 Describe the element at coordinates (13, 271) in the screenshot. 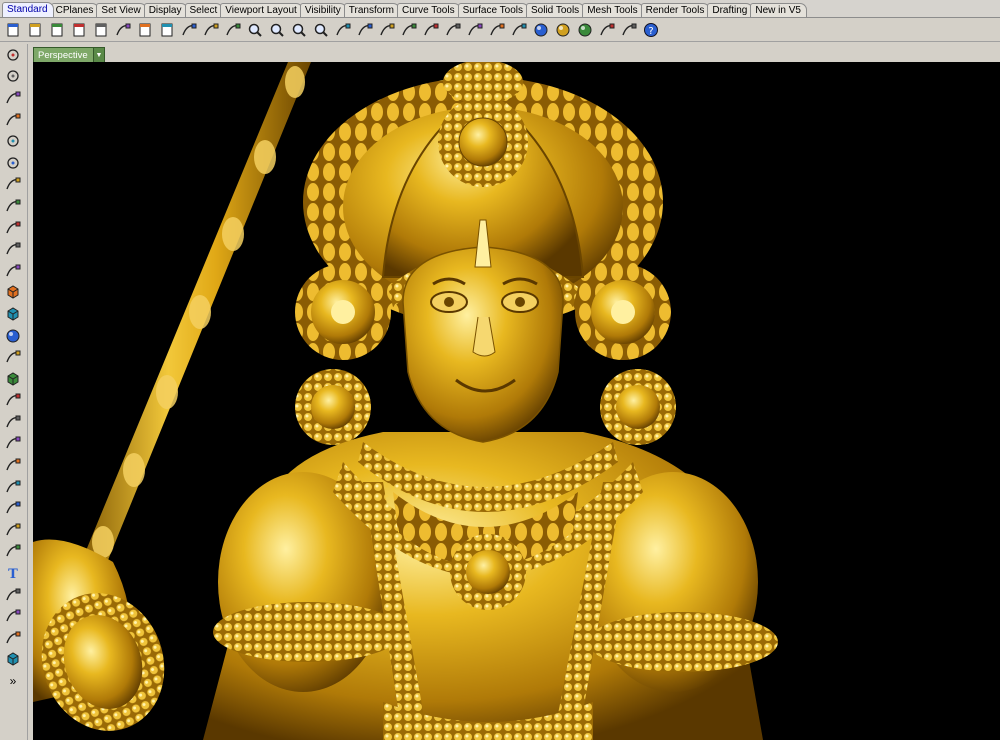

I see `surface-icon` at that location.